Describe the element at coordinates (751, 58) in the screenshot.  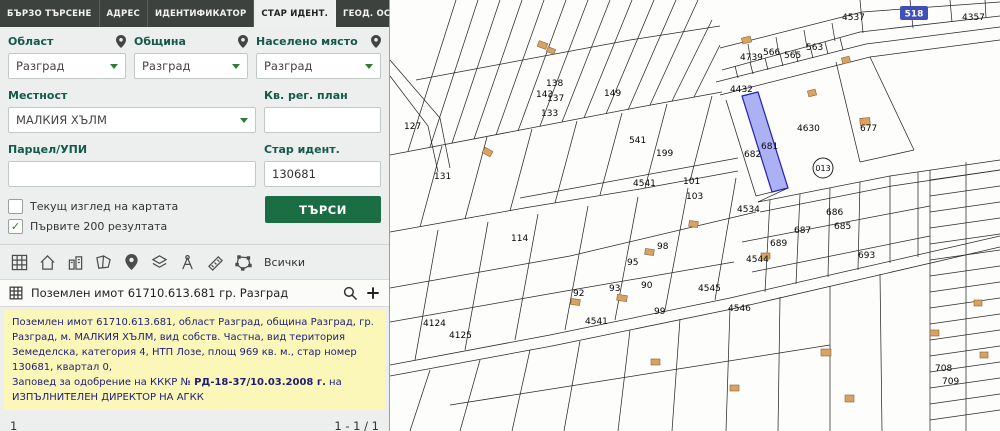
I see `parcel-label-4739: 4739` at that location.